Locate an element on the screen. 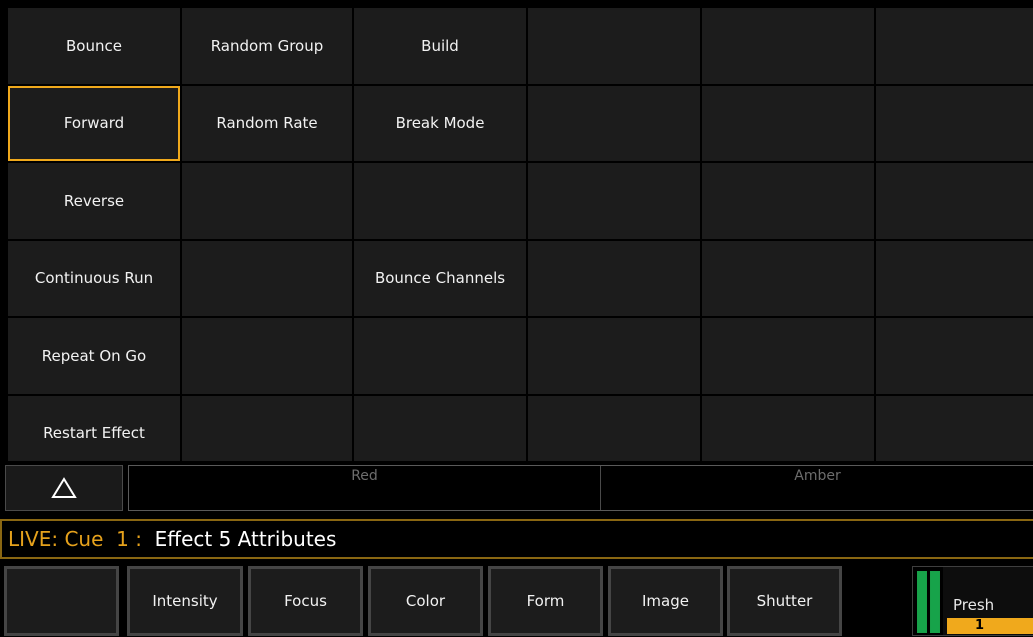  softkey-color: Color is located at coordinates (425, 601).